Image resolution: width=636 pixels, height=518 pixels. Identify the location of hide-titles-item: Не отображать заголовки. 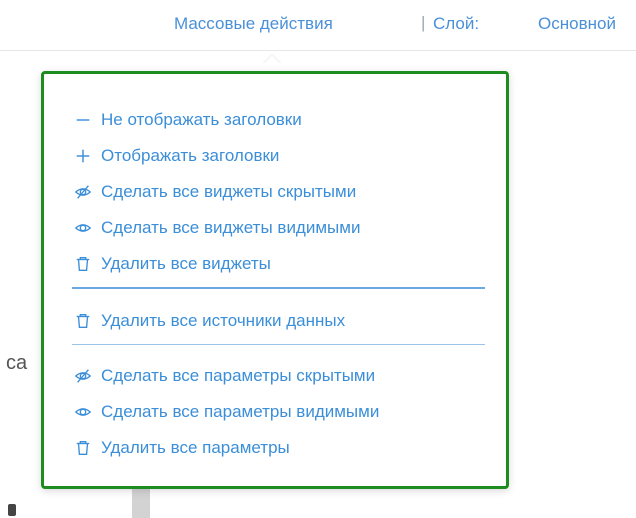
(216, 120).